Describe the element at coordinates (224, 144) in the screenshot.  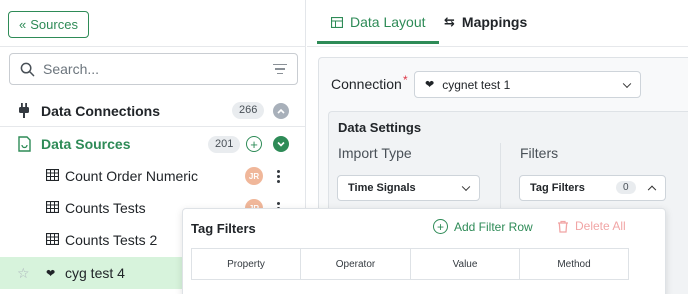
I see `data-sources-count: 201` at that location.